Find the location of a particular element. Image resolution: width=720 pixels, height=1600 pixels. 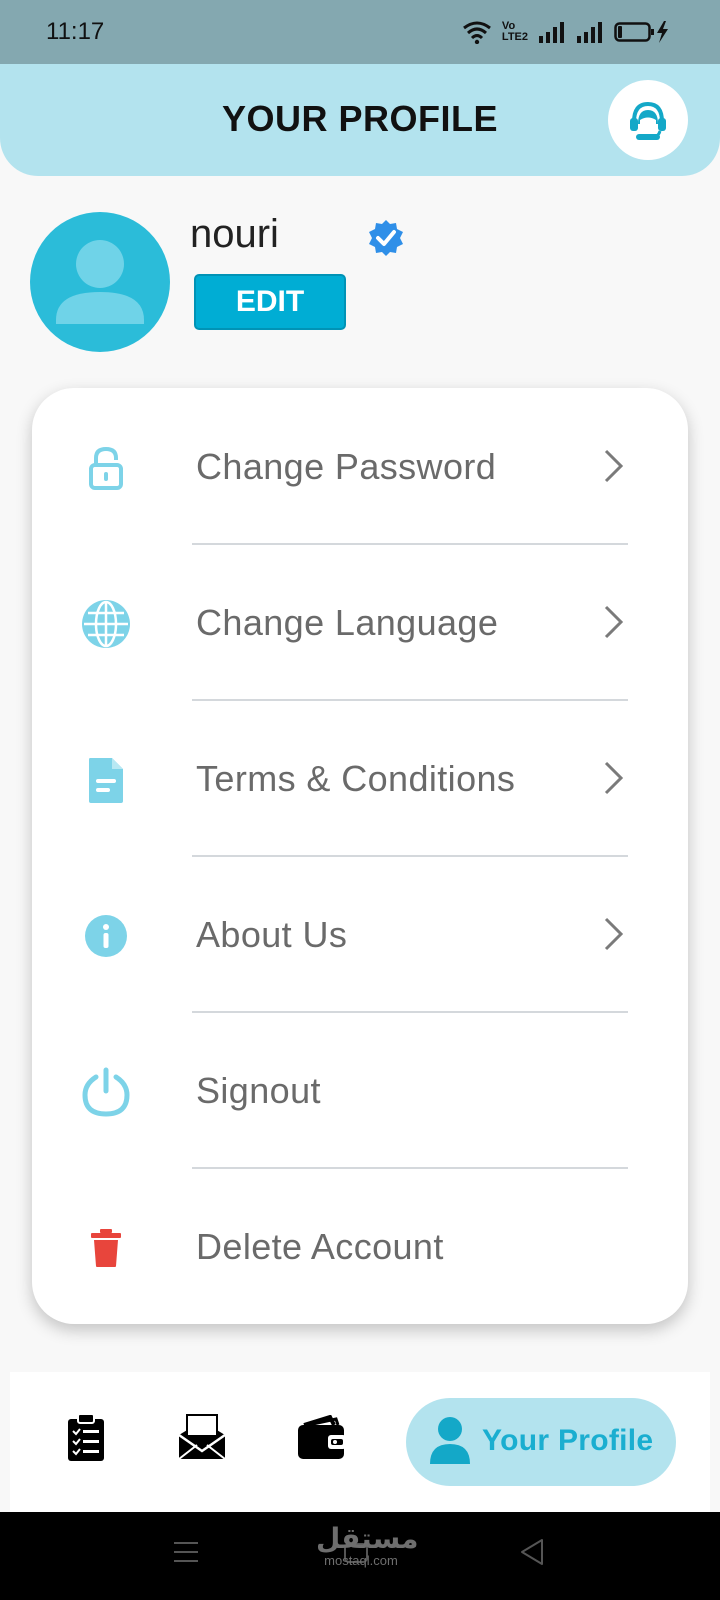

nav-profile-label: Your Profile is located at coordinates (568, 1440).